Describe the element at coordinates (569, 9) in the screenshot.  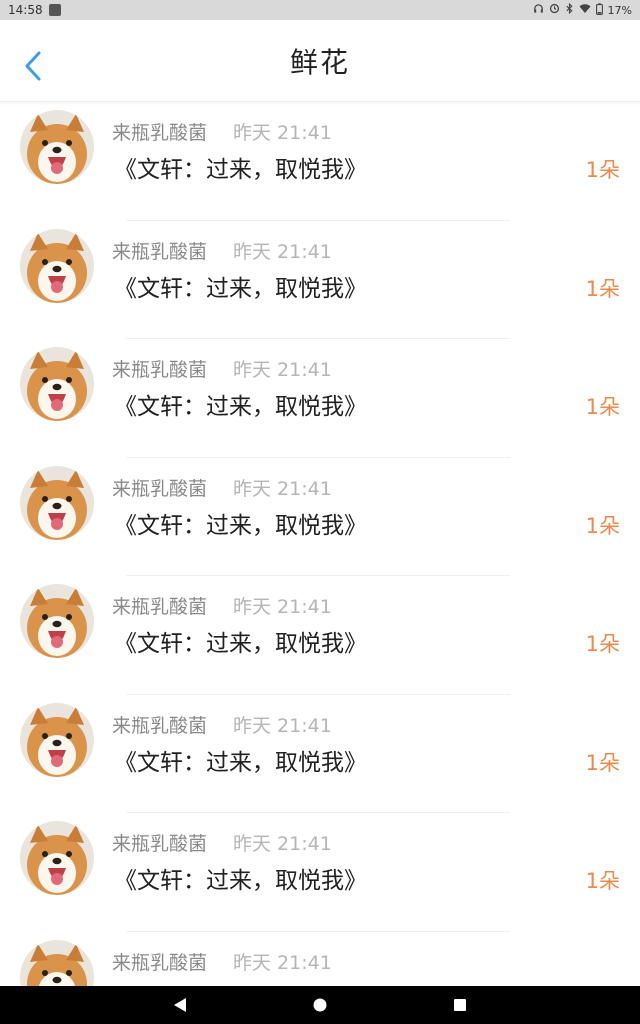
I see `bluetooth-icon` at that location.